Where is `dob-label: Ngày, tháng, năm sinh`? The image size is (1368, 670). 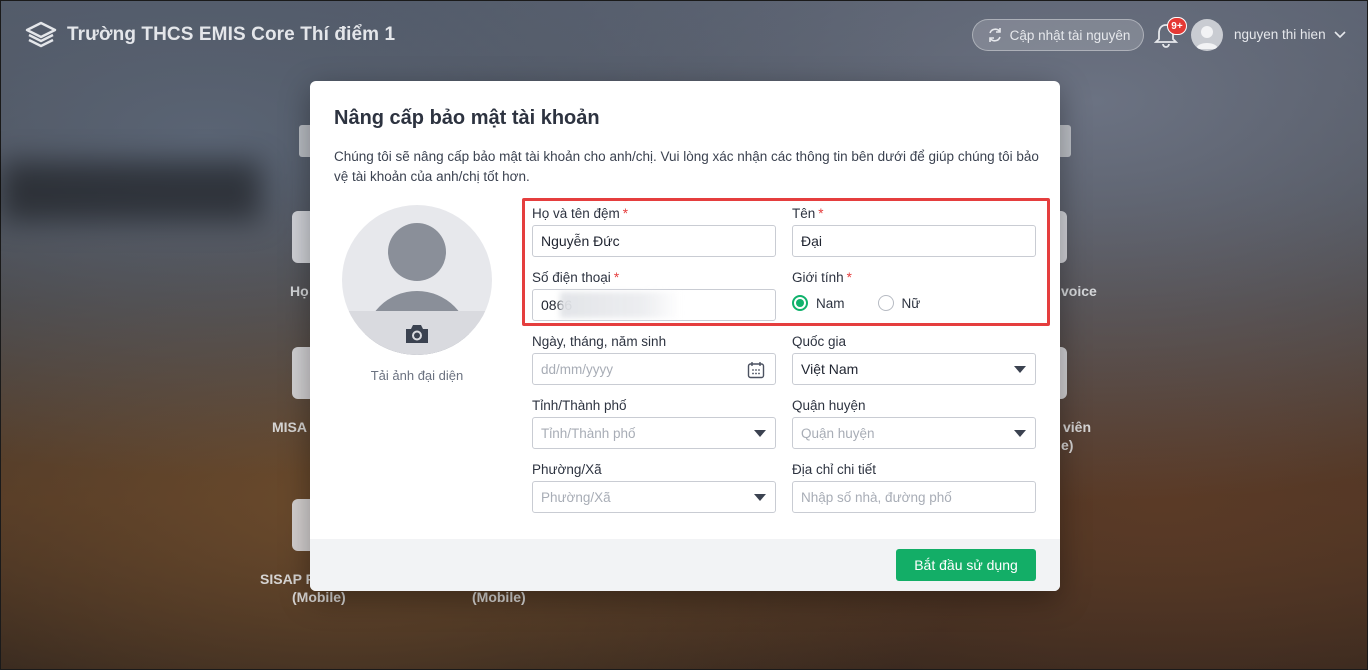 dob-label: Ngày, tháng, năm sinh is located at coordinates (599, 341).